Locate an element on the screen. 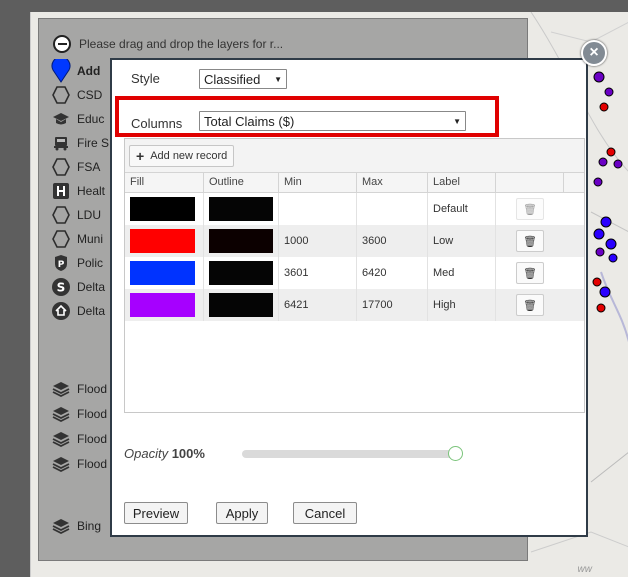 The width and height of the screenshot is (628, 577). style-select: Classified ▼ is located at coordinates (243, 79).